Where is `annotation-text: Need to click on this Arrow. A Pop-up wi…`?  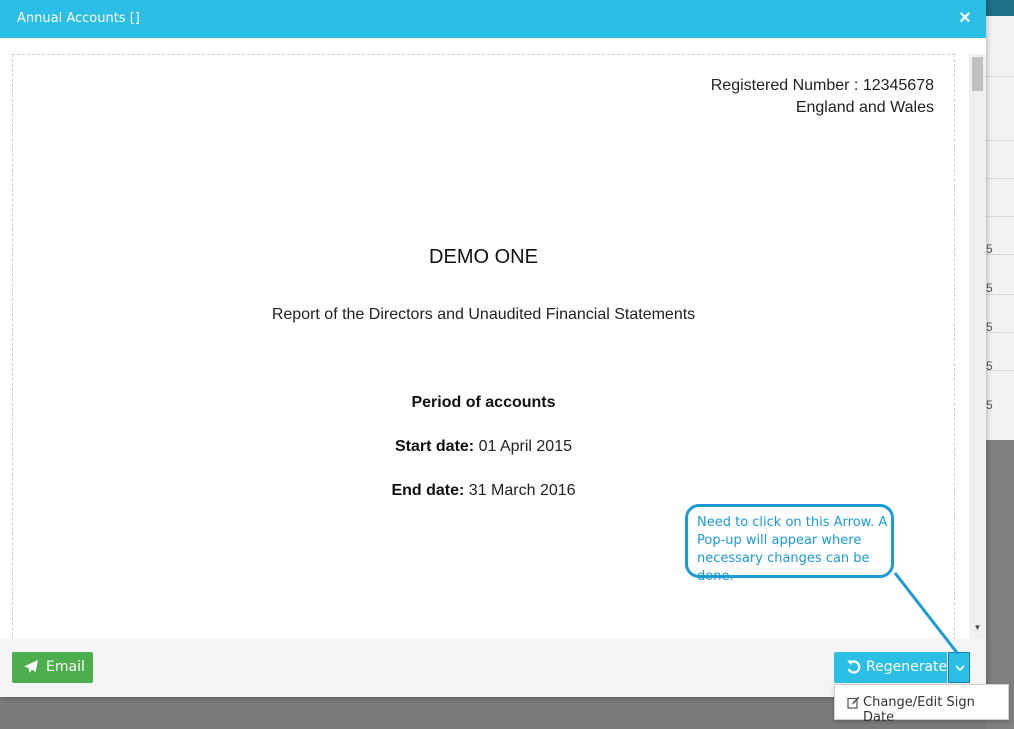 annotation-text: Need to click on this Arrow. A Pop-up wi… is located at coordinates (792, 549).